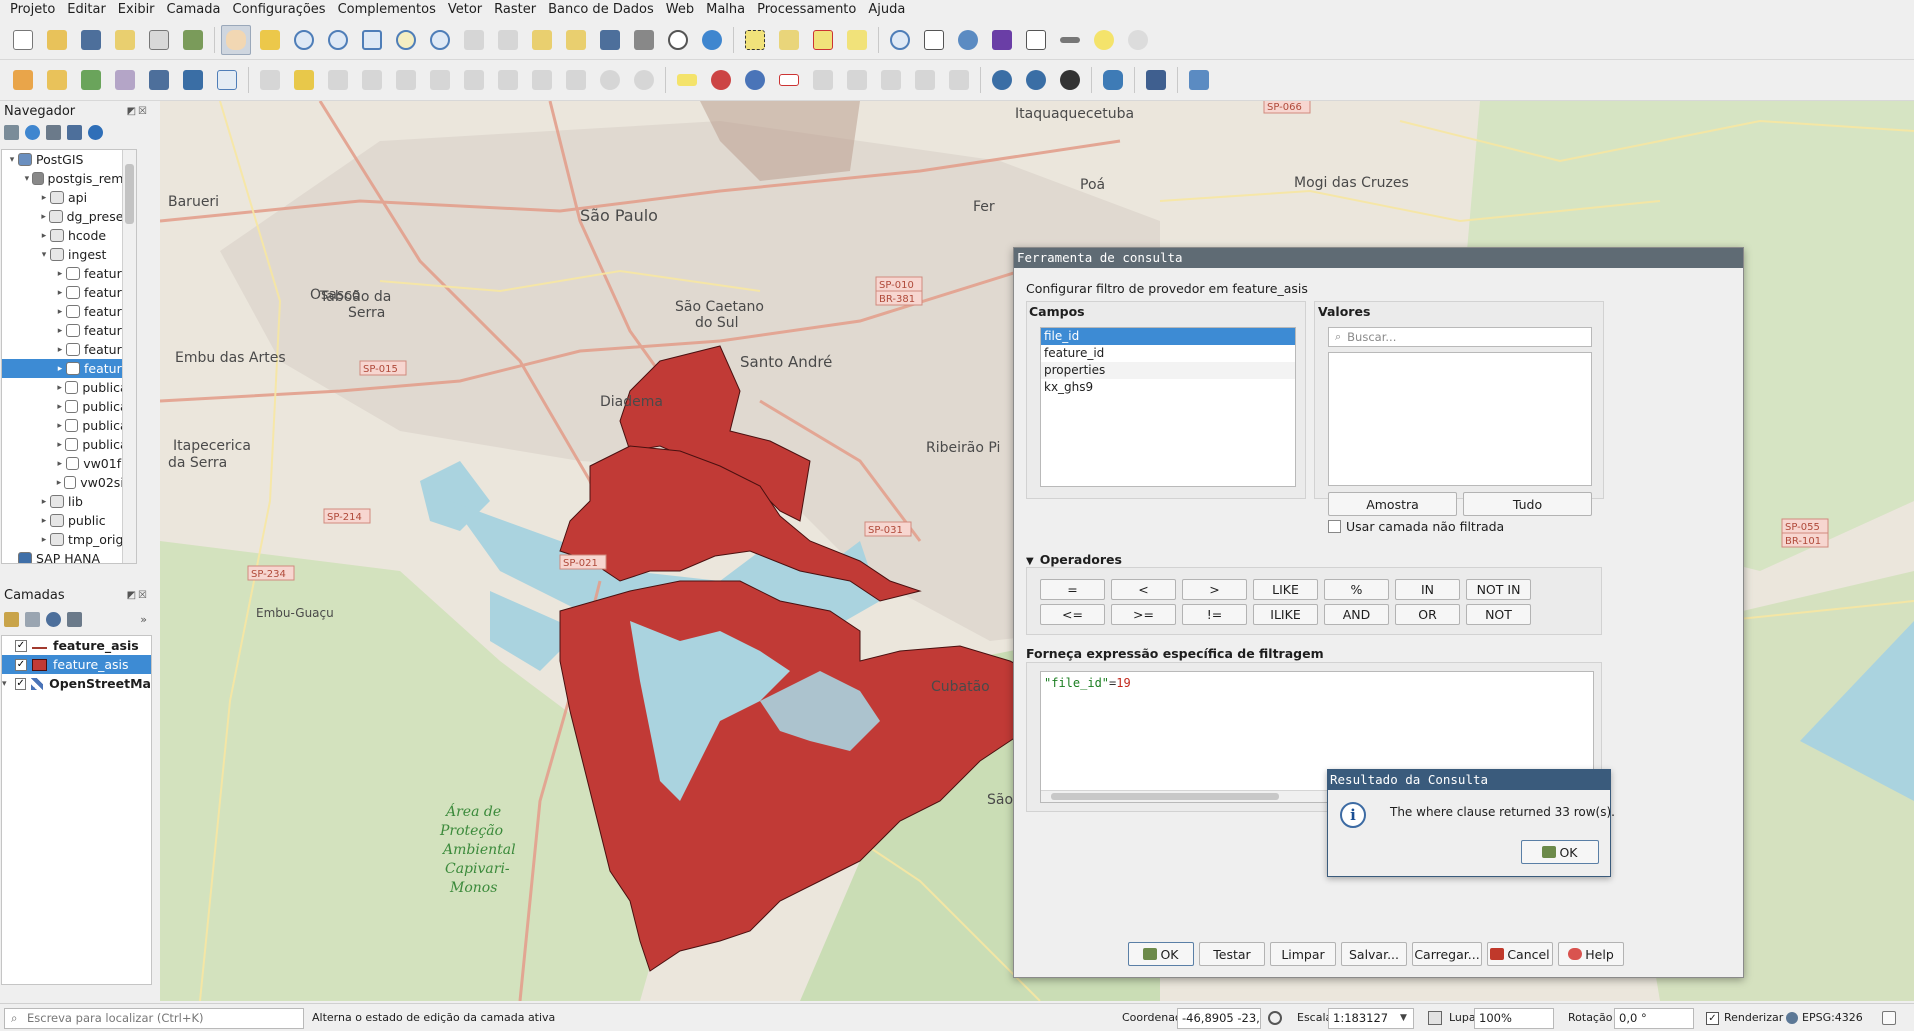 The width and height of the screenshot is (1914, 1031). I want to click on messages-icon, so click(1889, 1018).